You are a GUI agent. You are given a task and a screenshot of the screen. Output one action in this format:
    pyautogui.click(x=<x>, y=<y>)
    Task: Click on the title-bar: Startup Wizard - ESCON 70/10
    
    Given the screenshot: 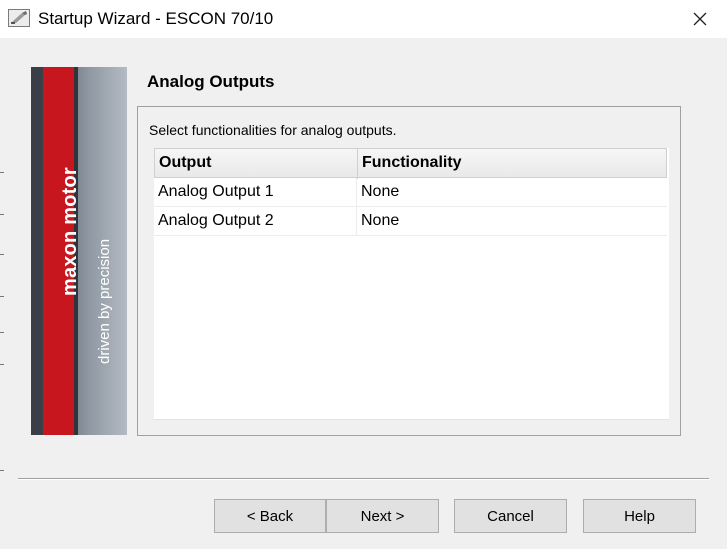 What is the action you would take?
    pyautogui.click(x=363, y=19)
    